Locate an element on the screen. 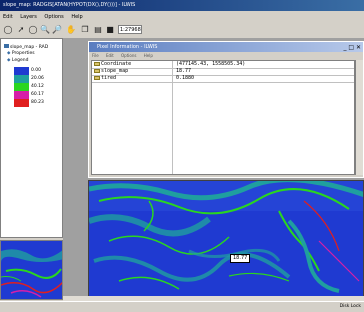 The height and width of the screenshot is (312, 364). maximize-icon: □ is located at coordinates (351, 47).